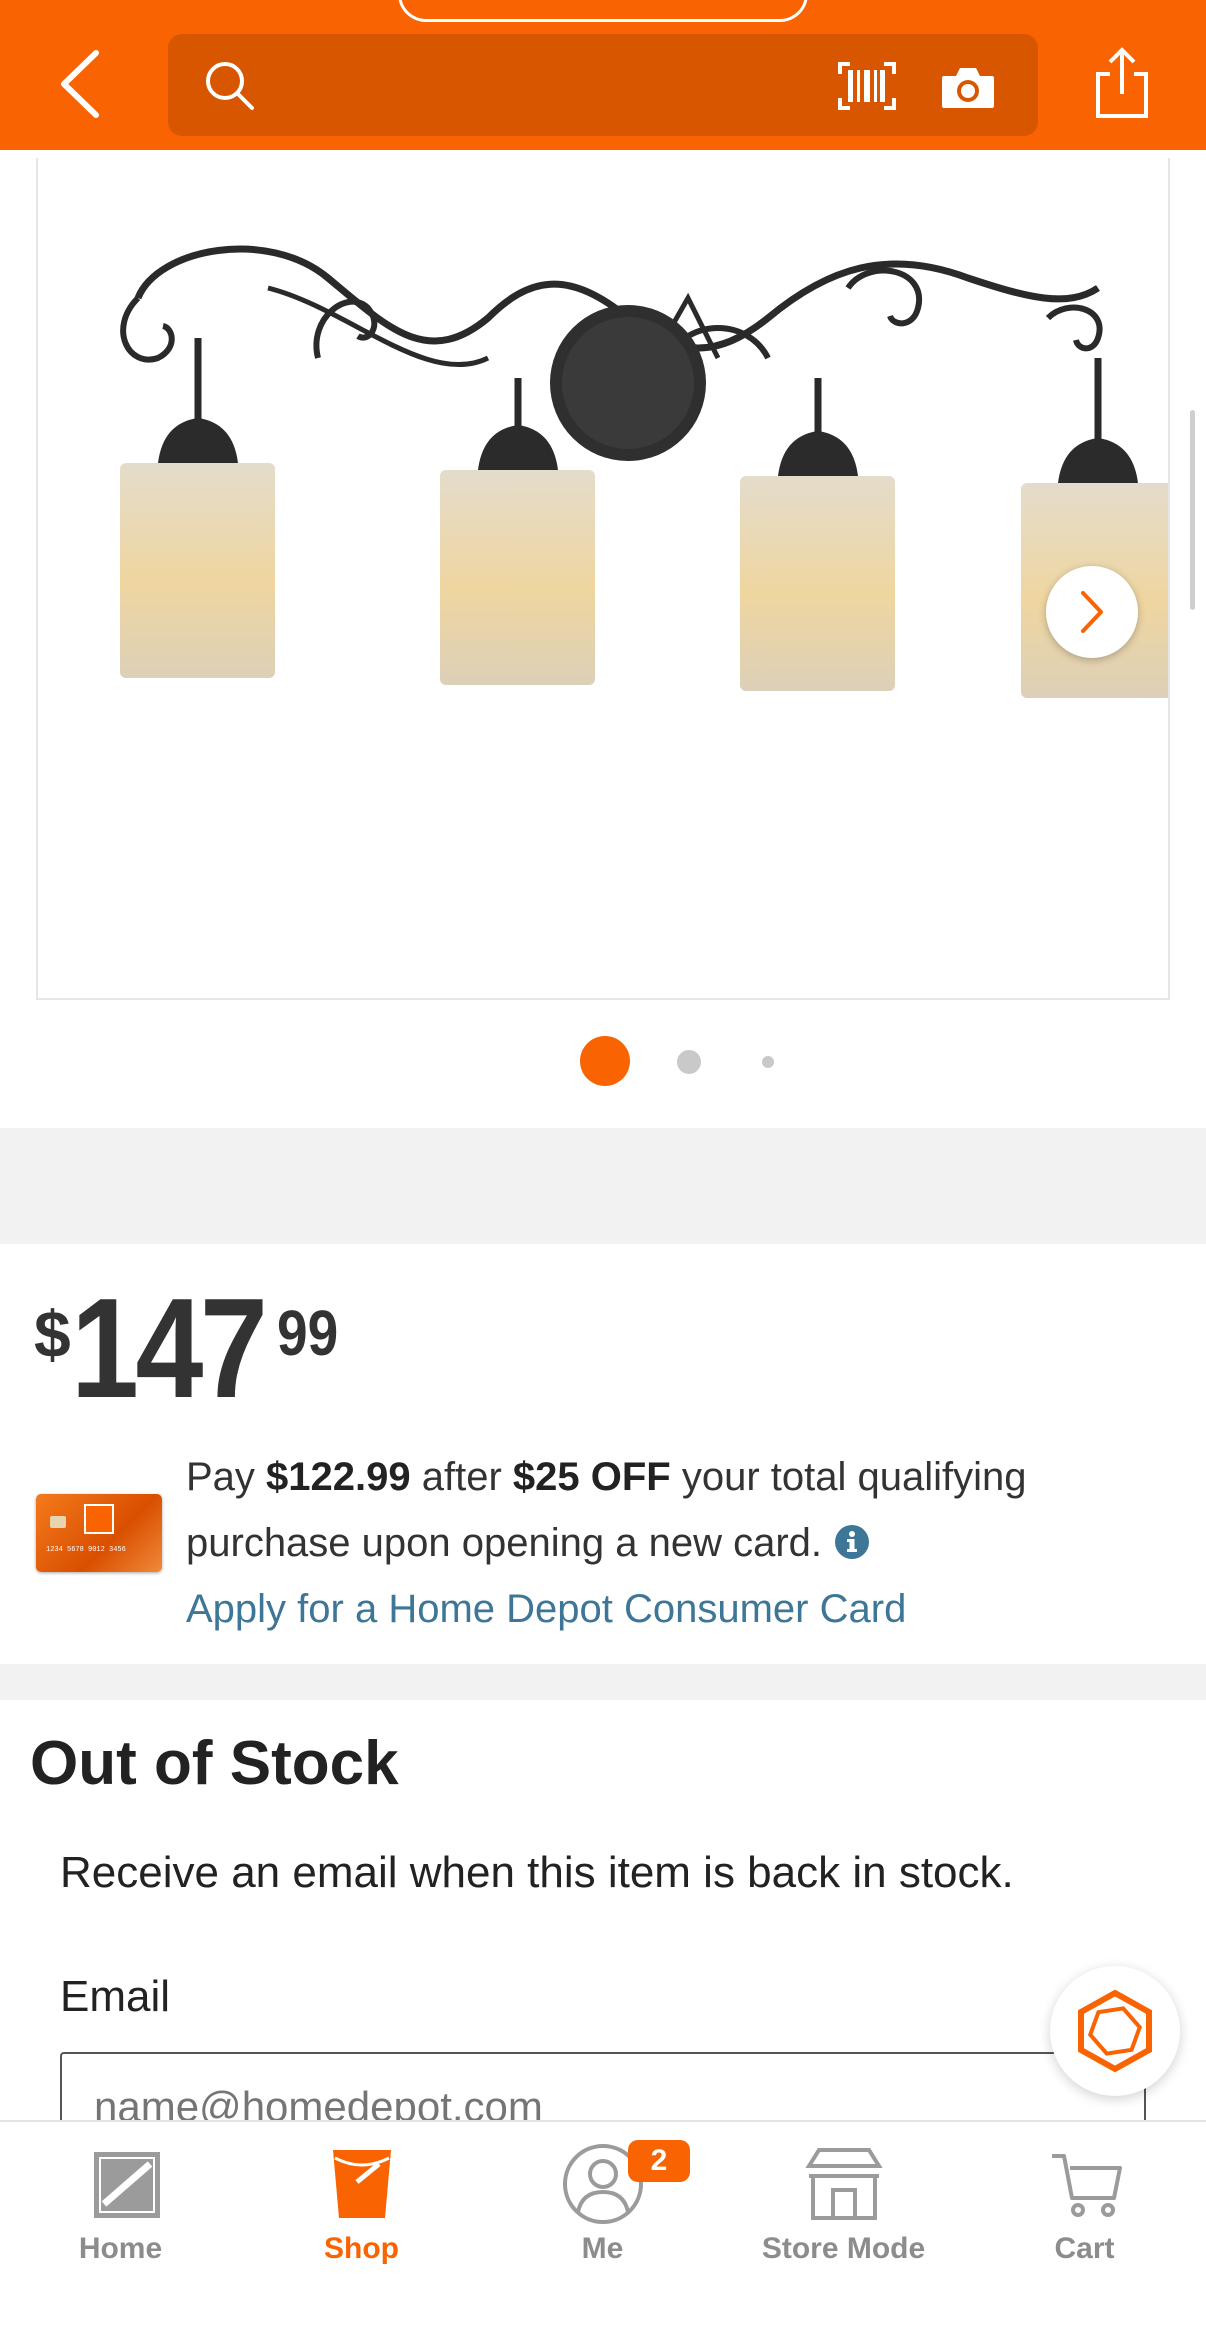  Describe the element at coordinates (214, 1763) in the screenshot. I see `stock-status-title: Out of Stock` at that location.